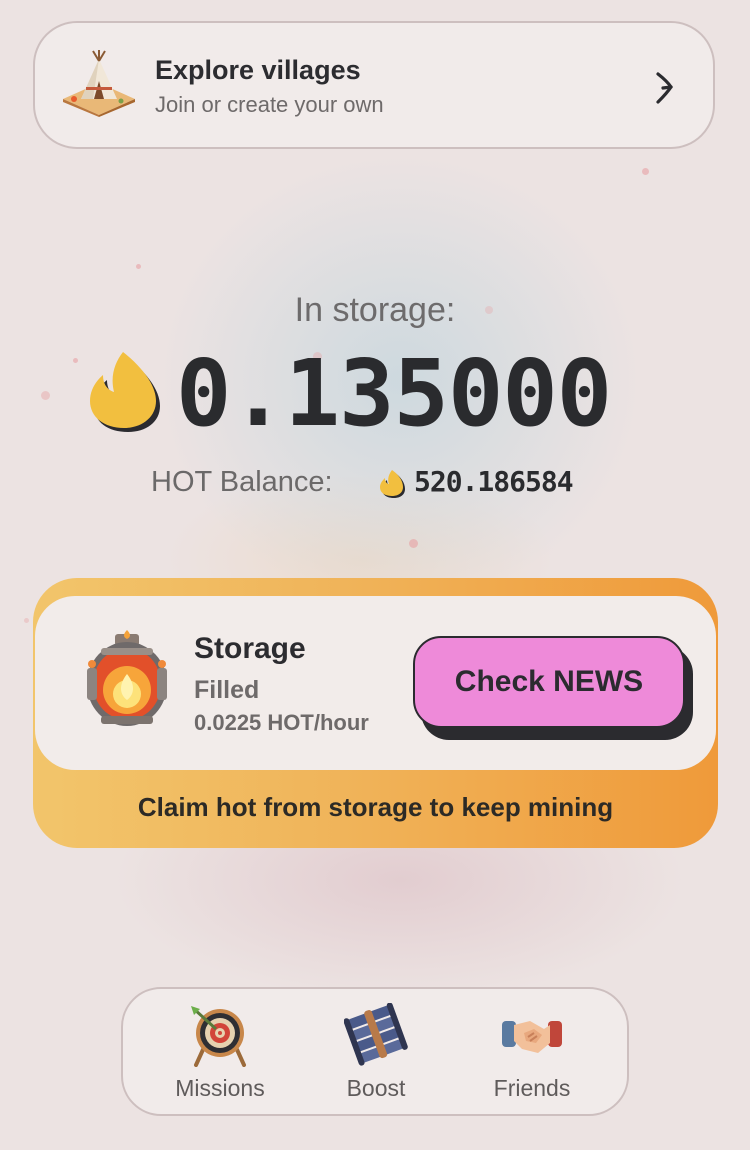 Image resolution: width=750 pixels, height=1150 pixels. I want to click on storage-title: Storage, so click(250, 648).